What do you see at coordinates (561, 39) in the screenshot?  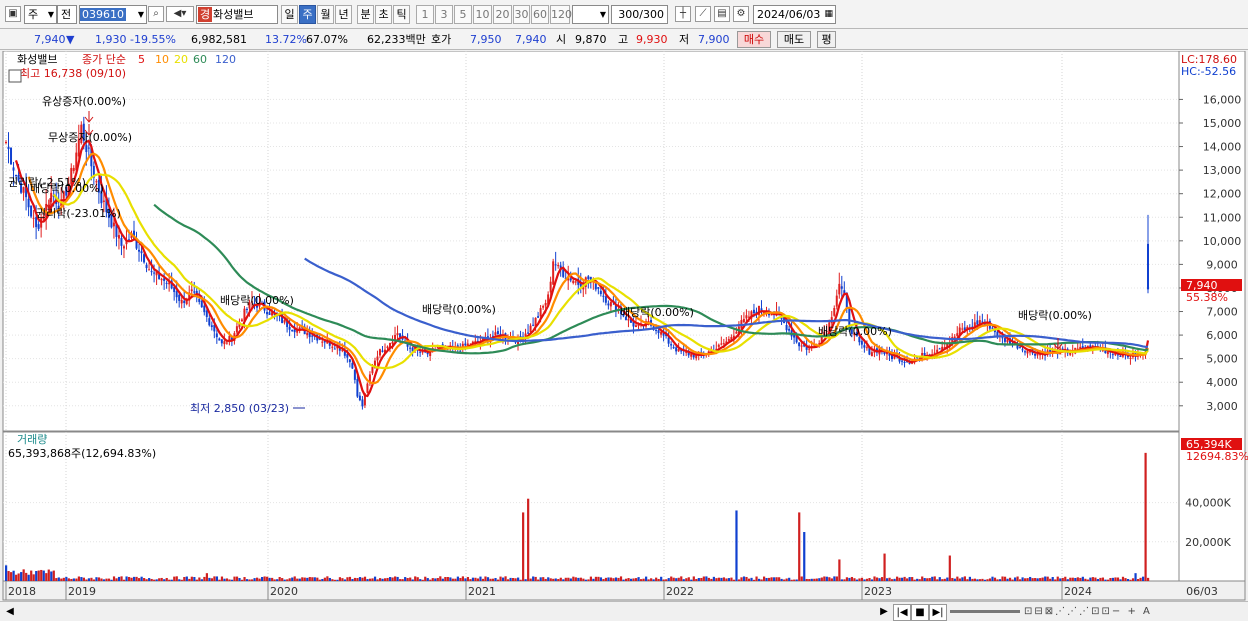 I see `open-label: 시` at bounding box center [561, 39].